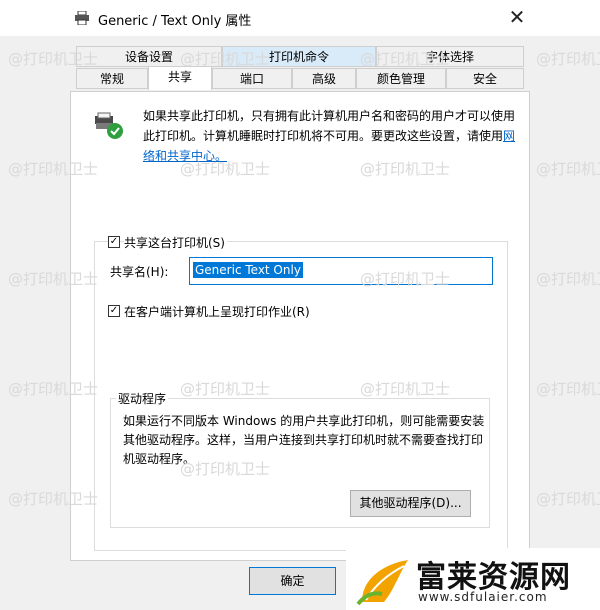 The width and height of the screenshot is (600, 610). Describe the element at coordinates (485, 78) in the screenshot. I see `tab-security: 安全` at that location.